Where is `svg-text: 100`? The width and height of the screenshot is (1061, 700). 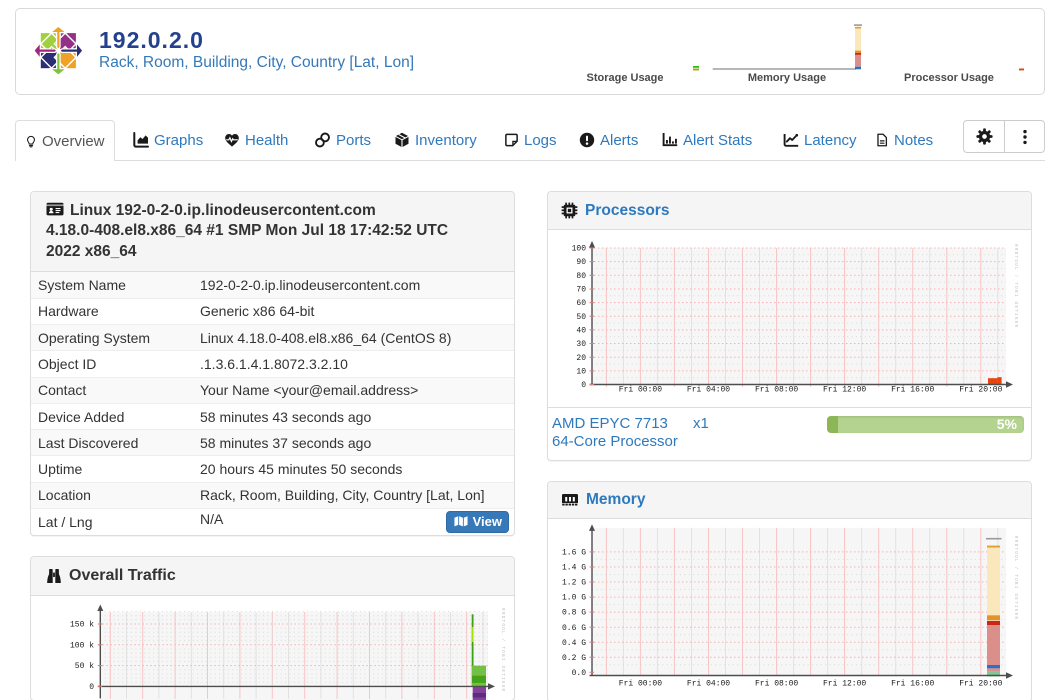 svg-text: 100 is located at coordinates (579, 249).